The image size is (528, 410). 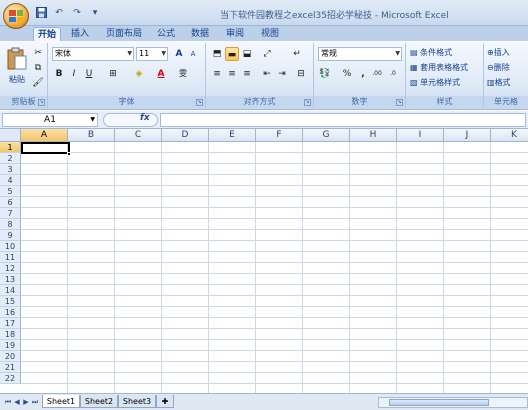 What do you see at coordinates (193, 54) in the screenshot?
I see `shrink-font-button: A` at bounding box center [193, 54].